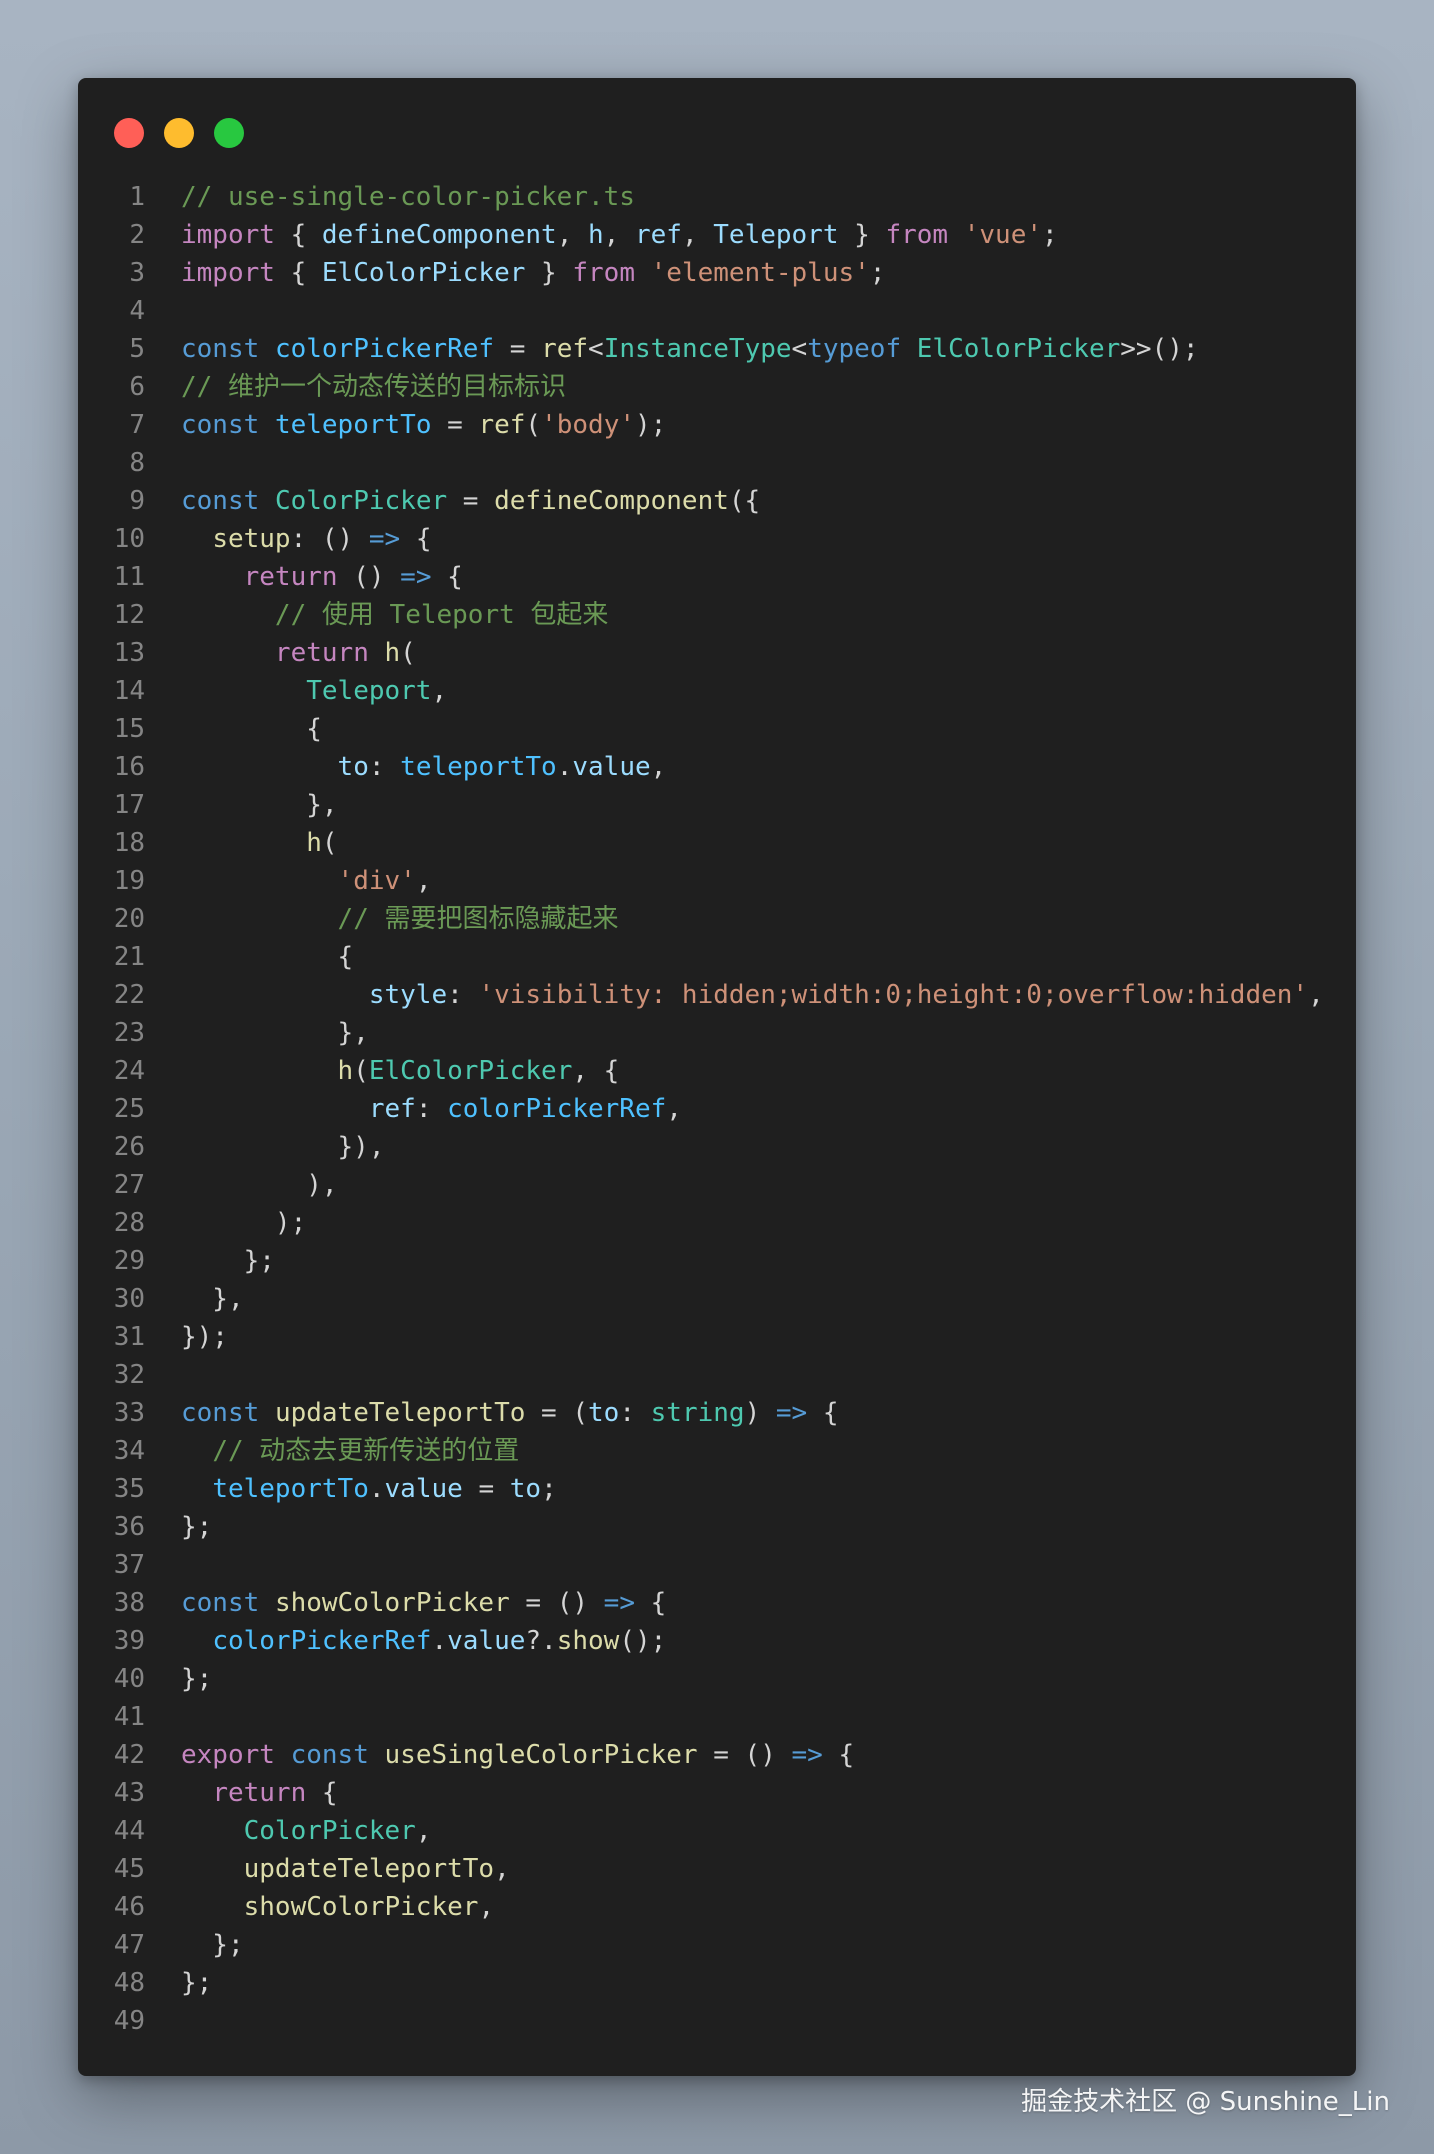 The image size is (1434, 2154). I want to click on line-number: 26, so click(129, 1147).